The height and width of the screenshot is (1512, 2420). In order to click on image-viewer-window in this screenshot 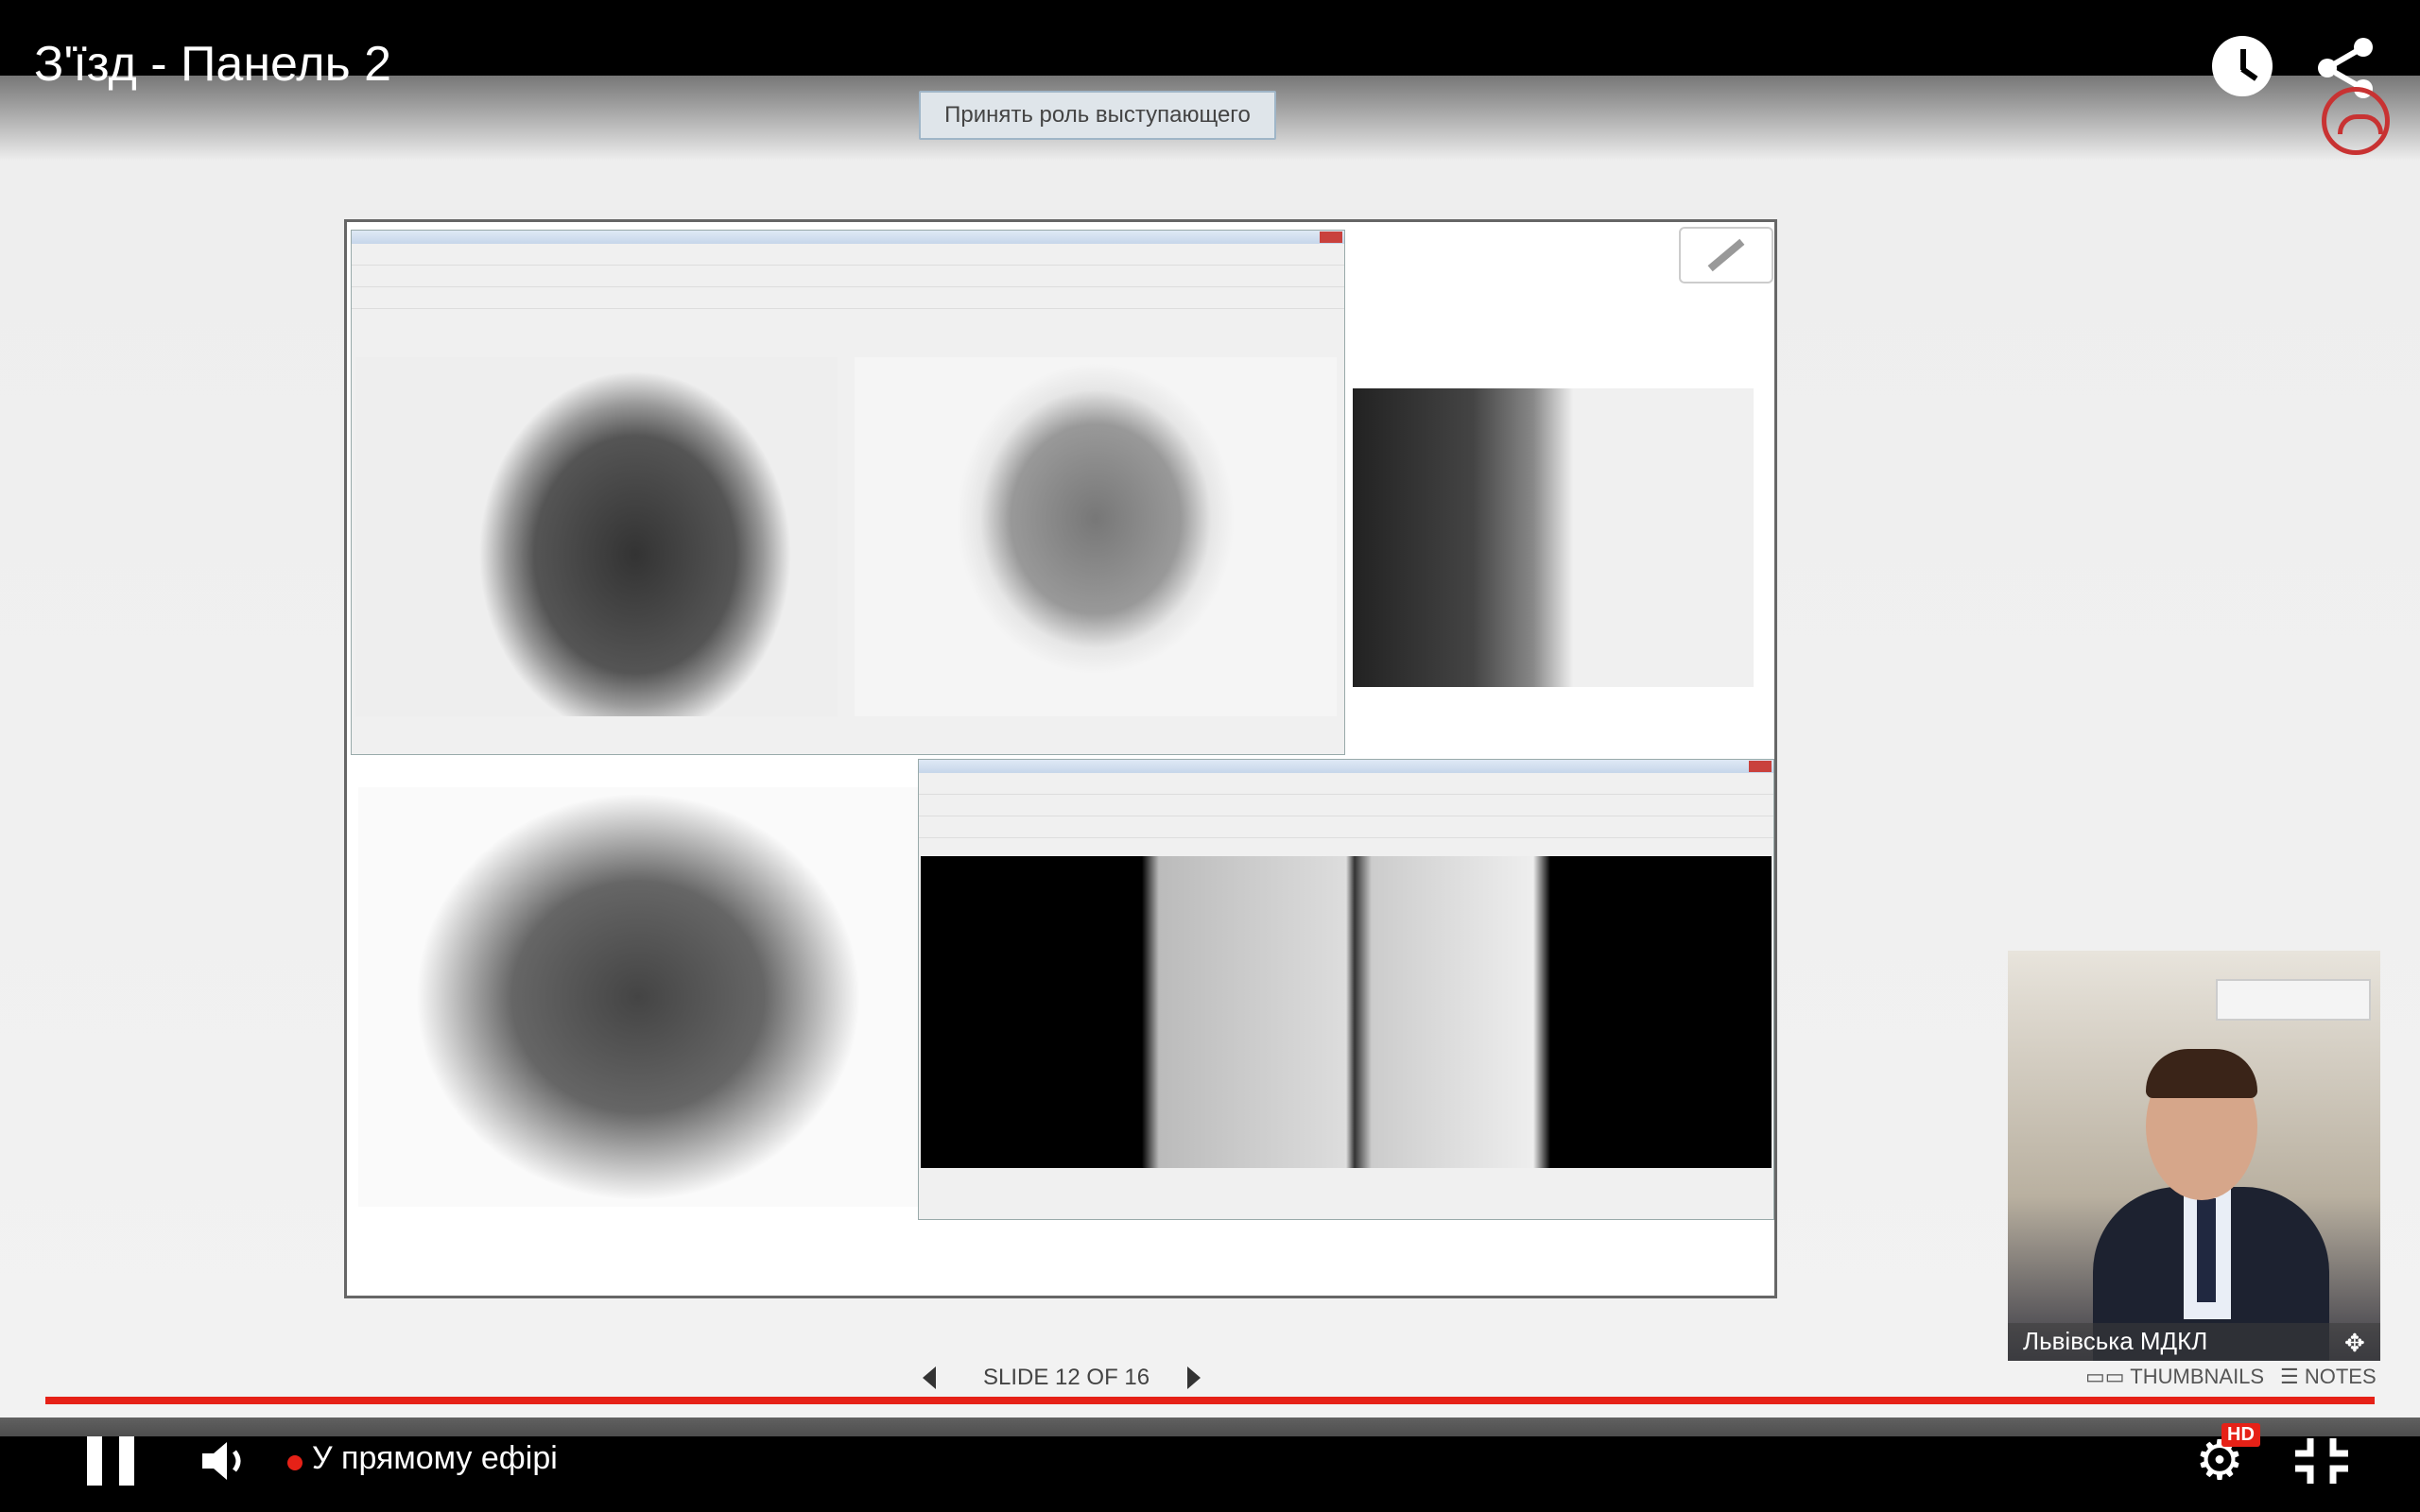, I will do `click(848, 492)`.